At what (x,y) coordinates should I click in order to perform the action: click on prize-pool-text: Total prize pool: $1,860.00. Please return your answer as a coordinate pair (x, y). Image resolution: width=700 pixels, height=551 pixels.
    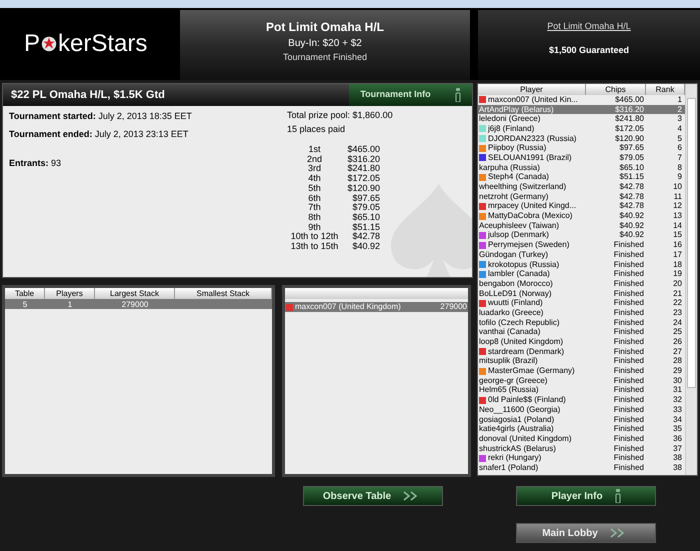
    Looking at the image, I should click on (340, 115).